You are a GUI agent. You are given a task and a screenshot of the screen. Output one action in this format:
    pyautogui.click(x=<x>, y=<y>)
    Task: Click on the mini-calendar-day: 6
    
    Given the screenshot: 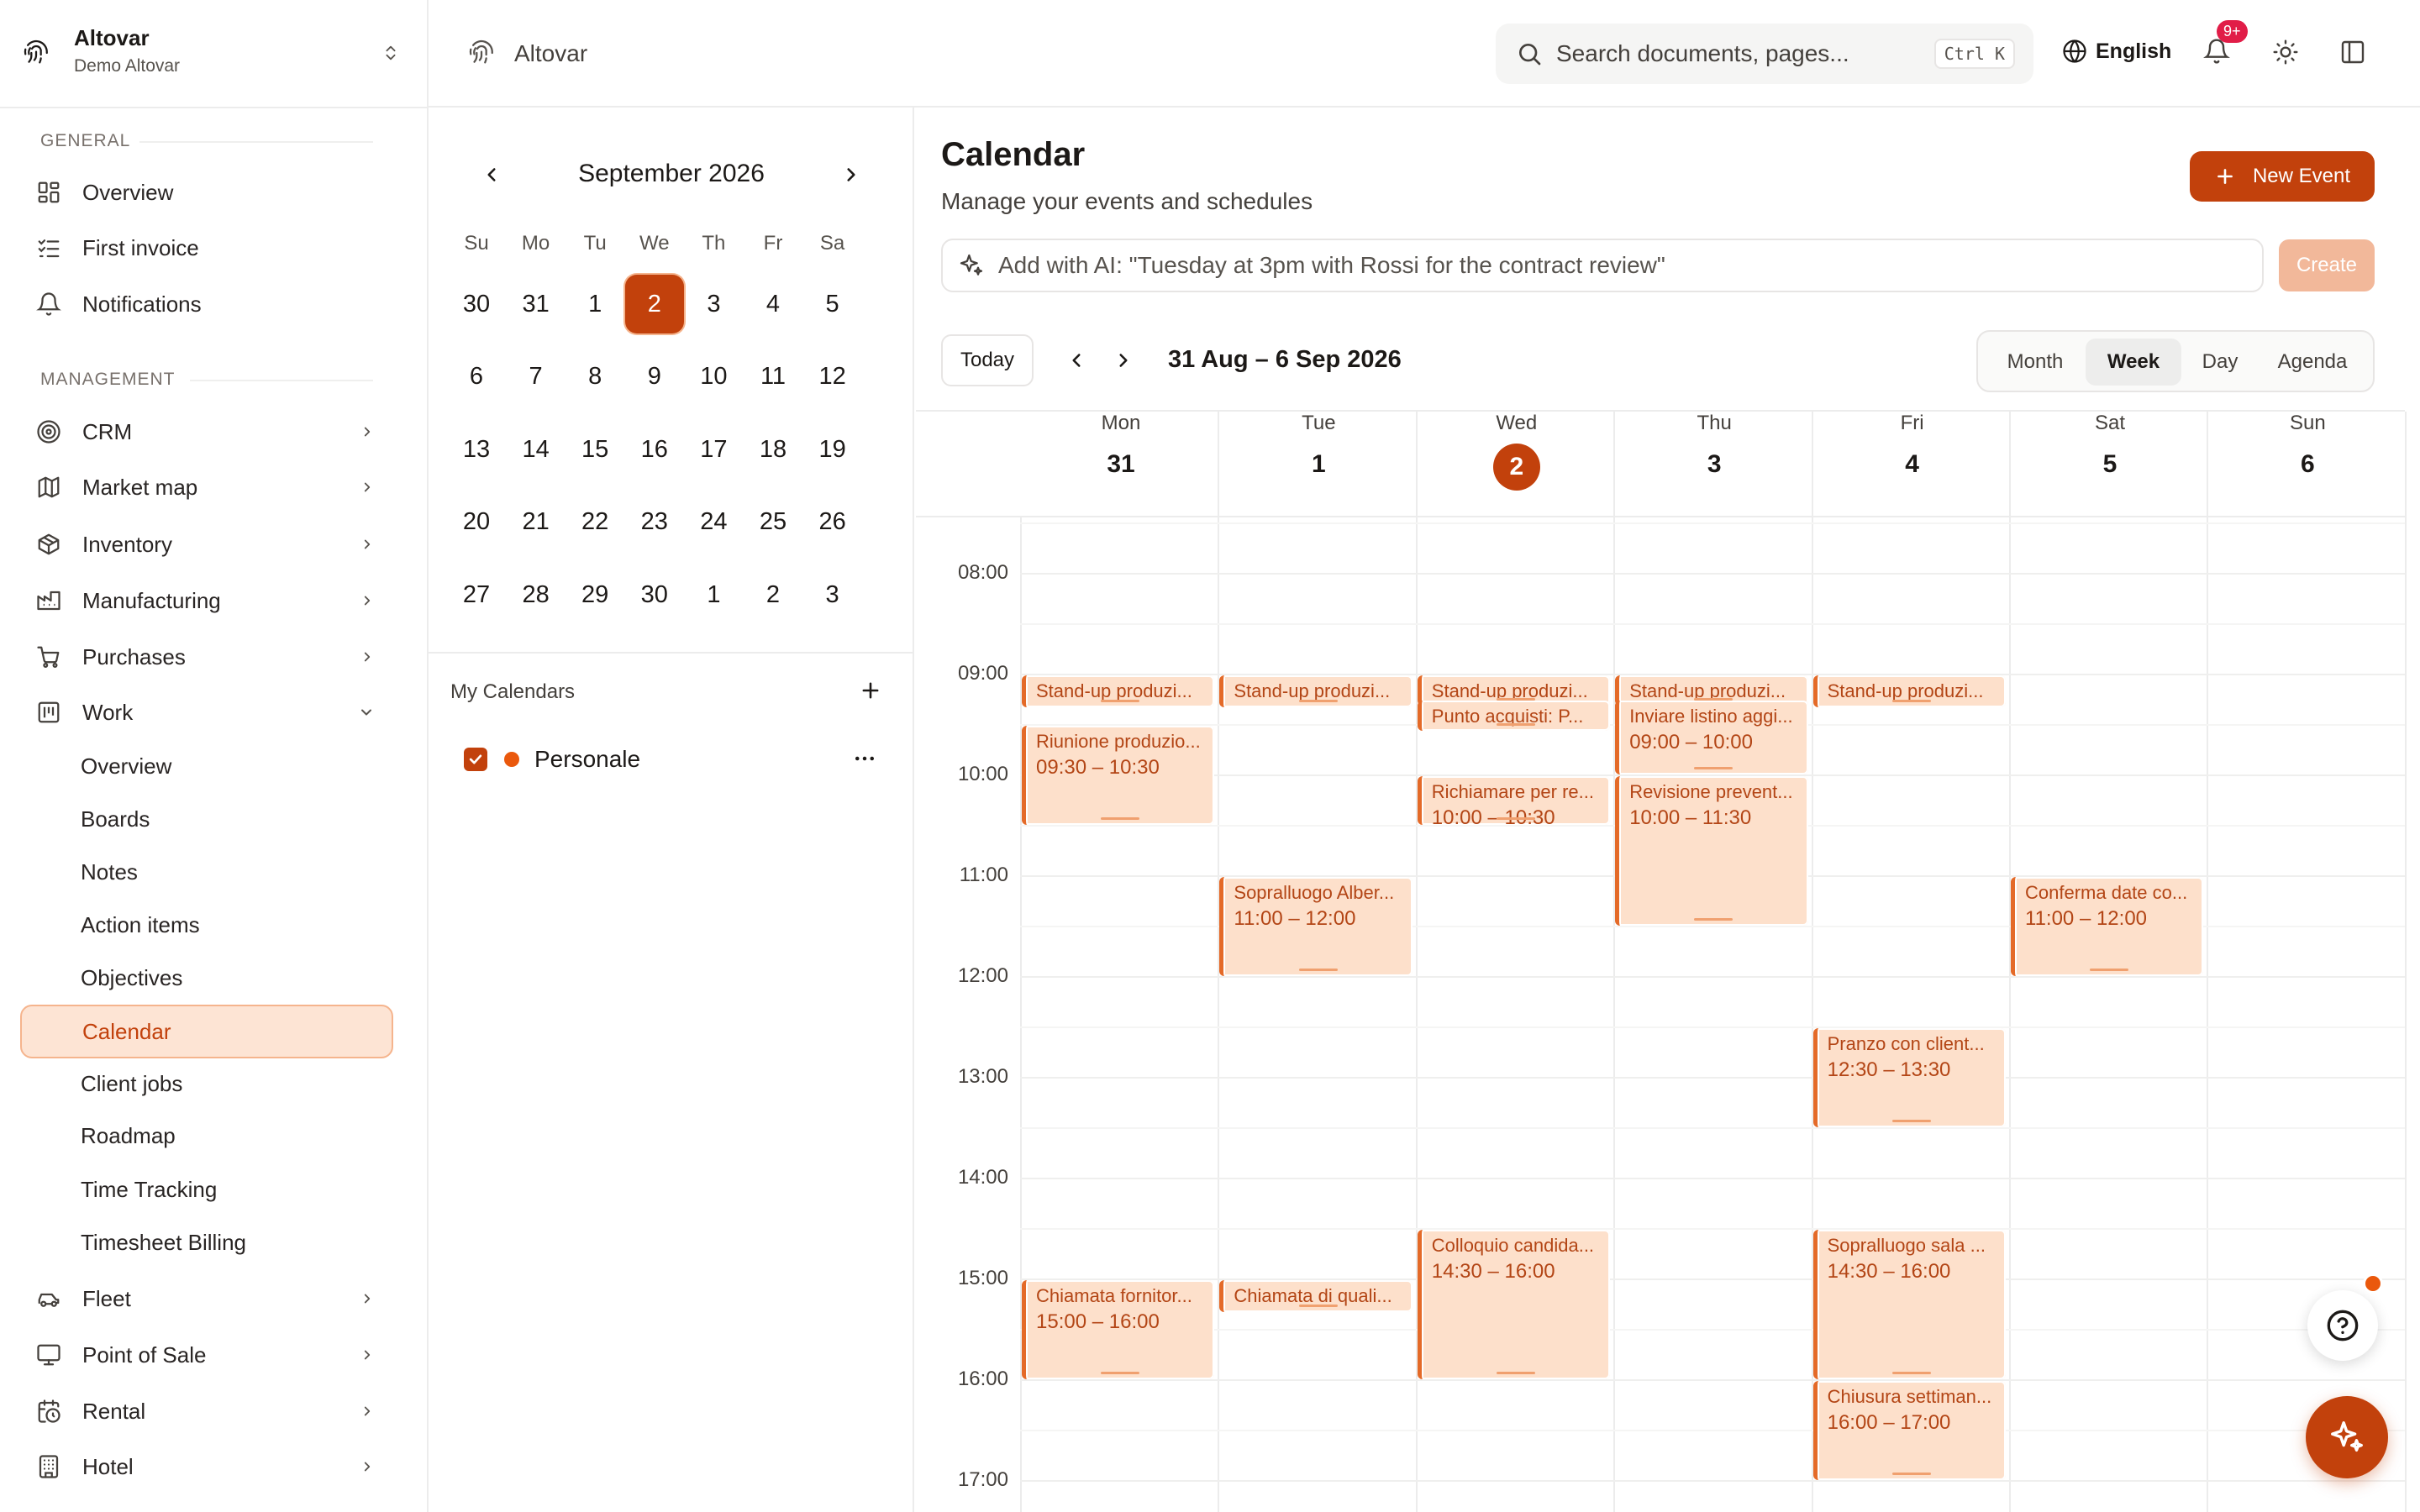 What is the action you would take?
    pyautogui.click(x=477, y=377)
    